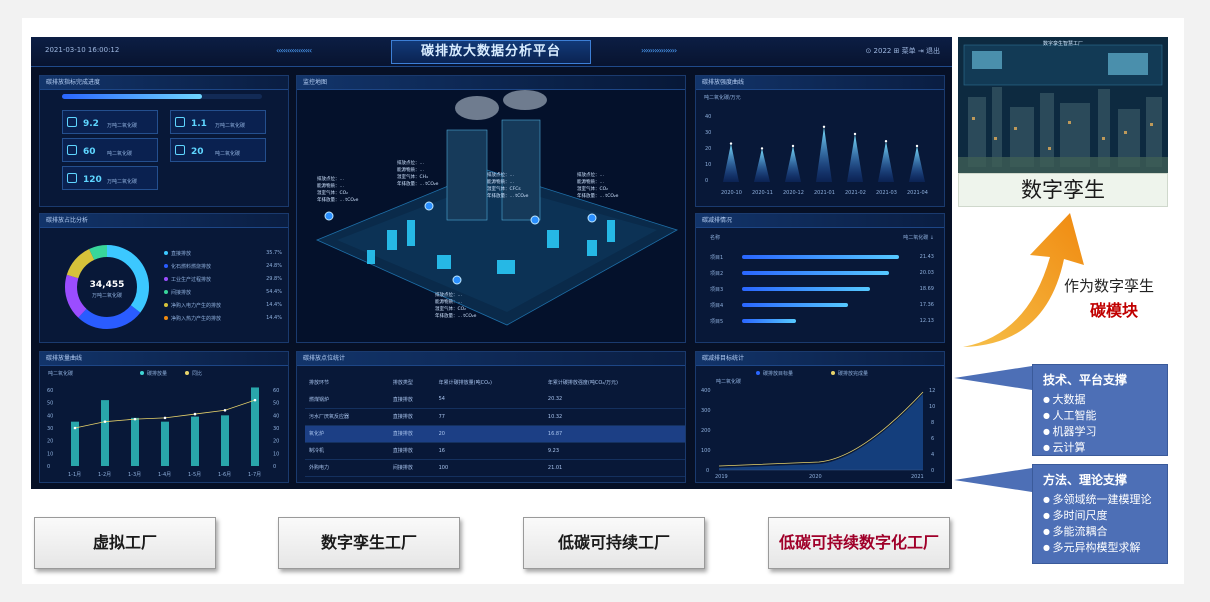  I want to click on panel-title: 监控地图, so click(491, 83).